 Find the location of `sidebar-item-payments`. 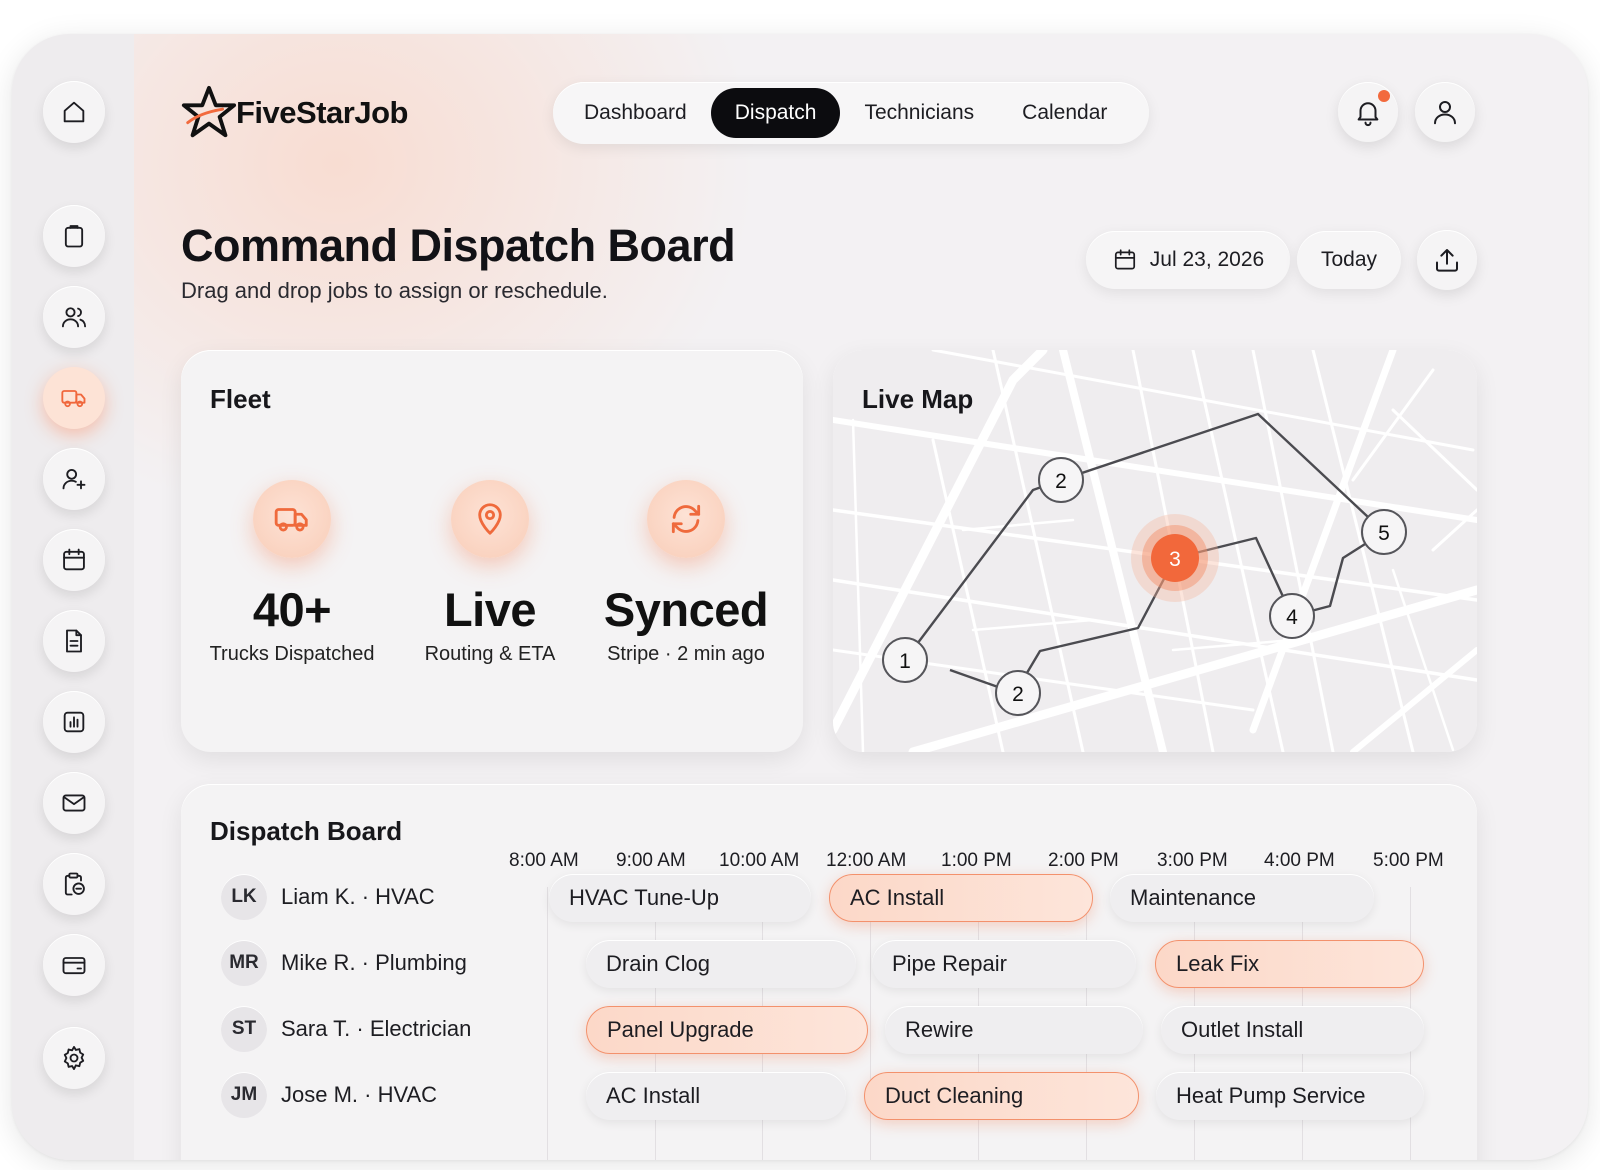

sidebar-item-payments is located at coordinates (74, 965).